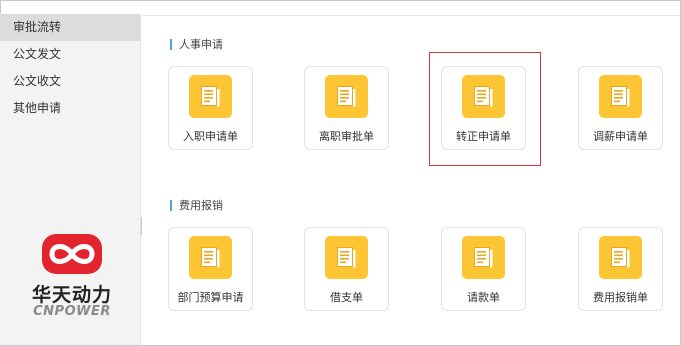 The height and width of the screenshot is (346, 681). Describe the element at coordinates (485, 109) in the screenshot. I see `selection-highlight-box` at that location.